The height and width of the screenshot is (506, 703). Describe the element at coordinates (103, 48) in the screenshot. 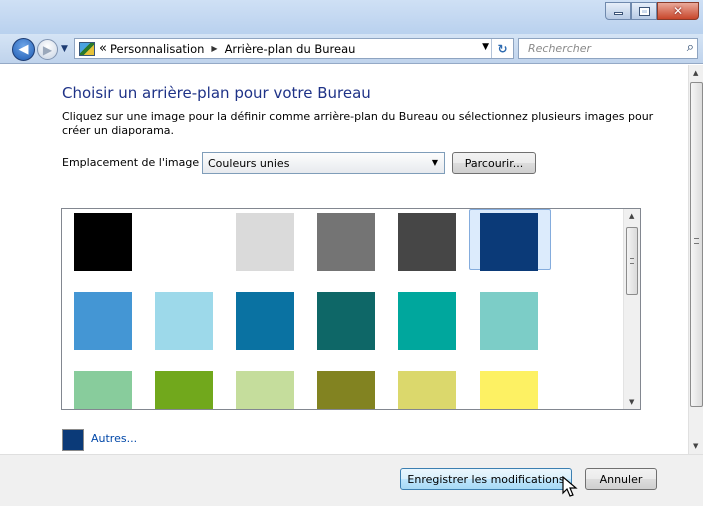

I see `breadcrumb-overflow: «` at that location.